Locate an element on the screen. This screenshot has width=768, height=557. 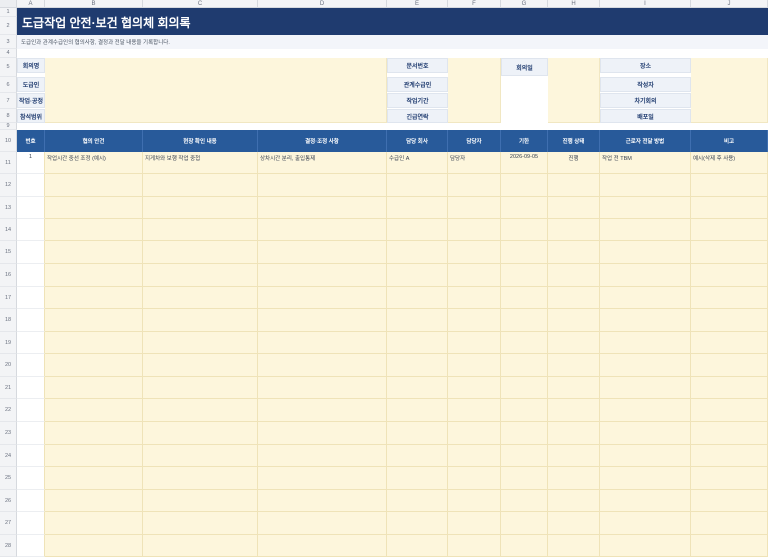
row-header-23: 23 is located at coordinates (8, 433).